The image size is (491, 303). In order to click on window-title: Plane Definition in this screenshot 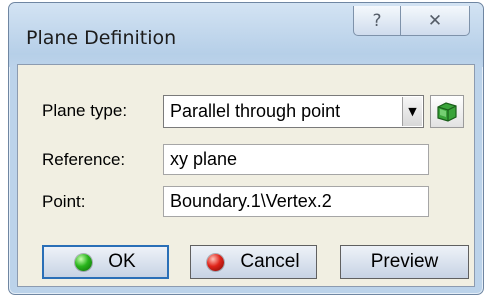, I will do `click(101, 38)`.